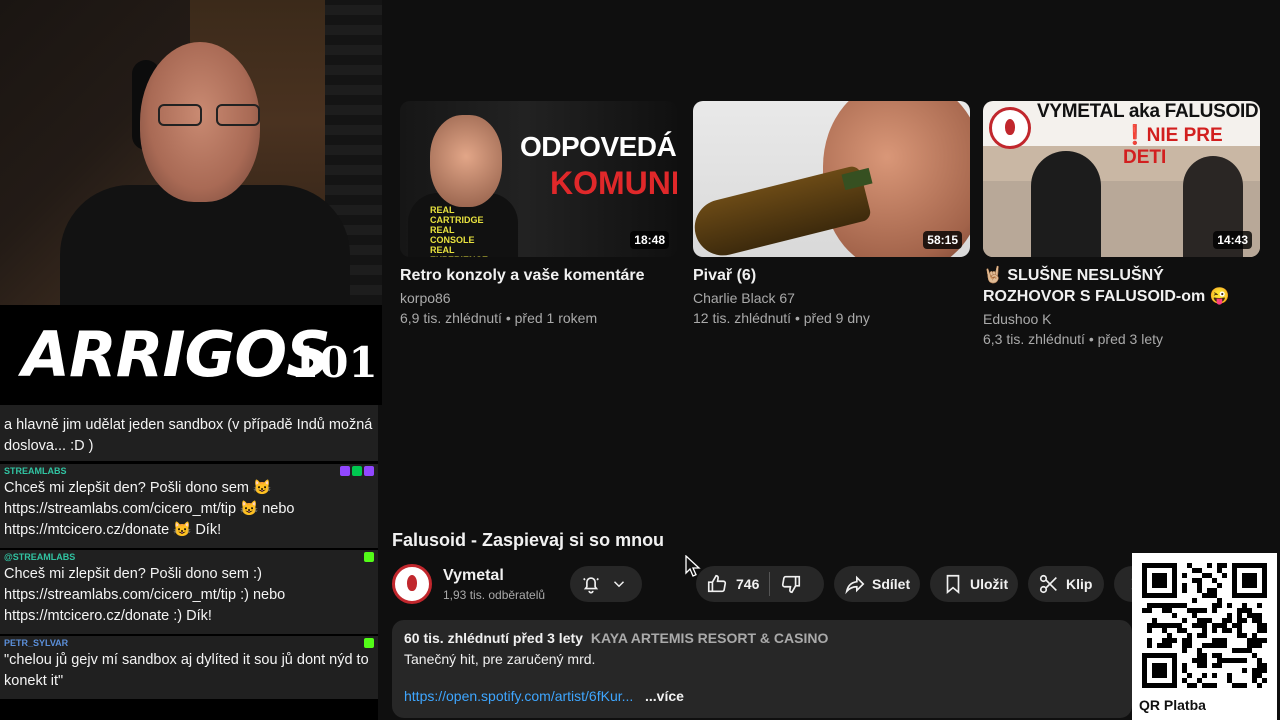 This screenshot has height=720, width=1280. I want to click on like-icon, so click(717, 584).